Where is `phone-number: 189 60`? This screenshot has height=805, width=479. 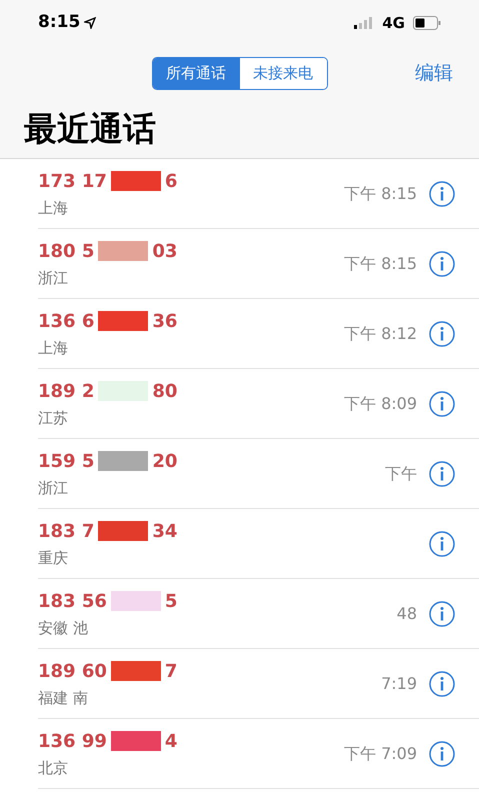
phone-number: 189 60 is located at coordinates (72, 672).